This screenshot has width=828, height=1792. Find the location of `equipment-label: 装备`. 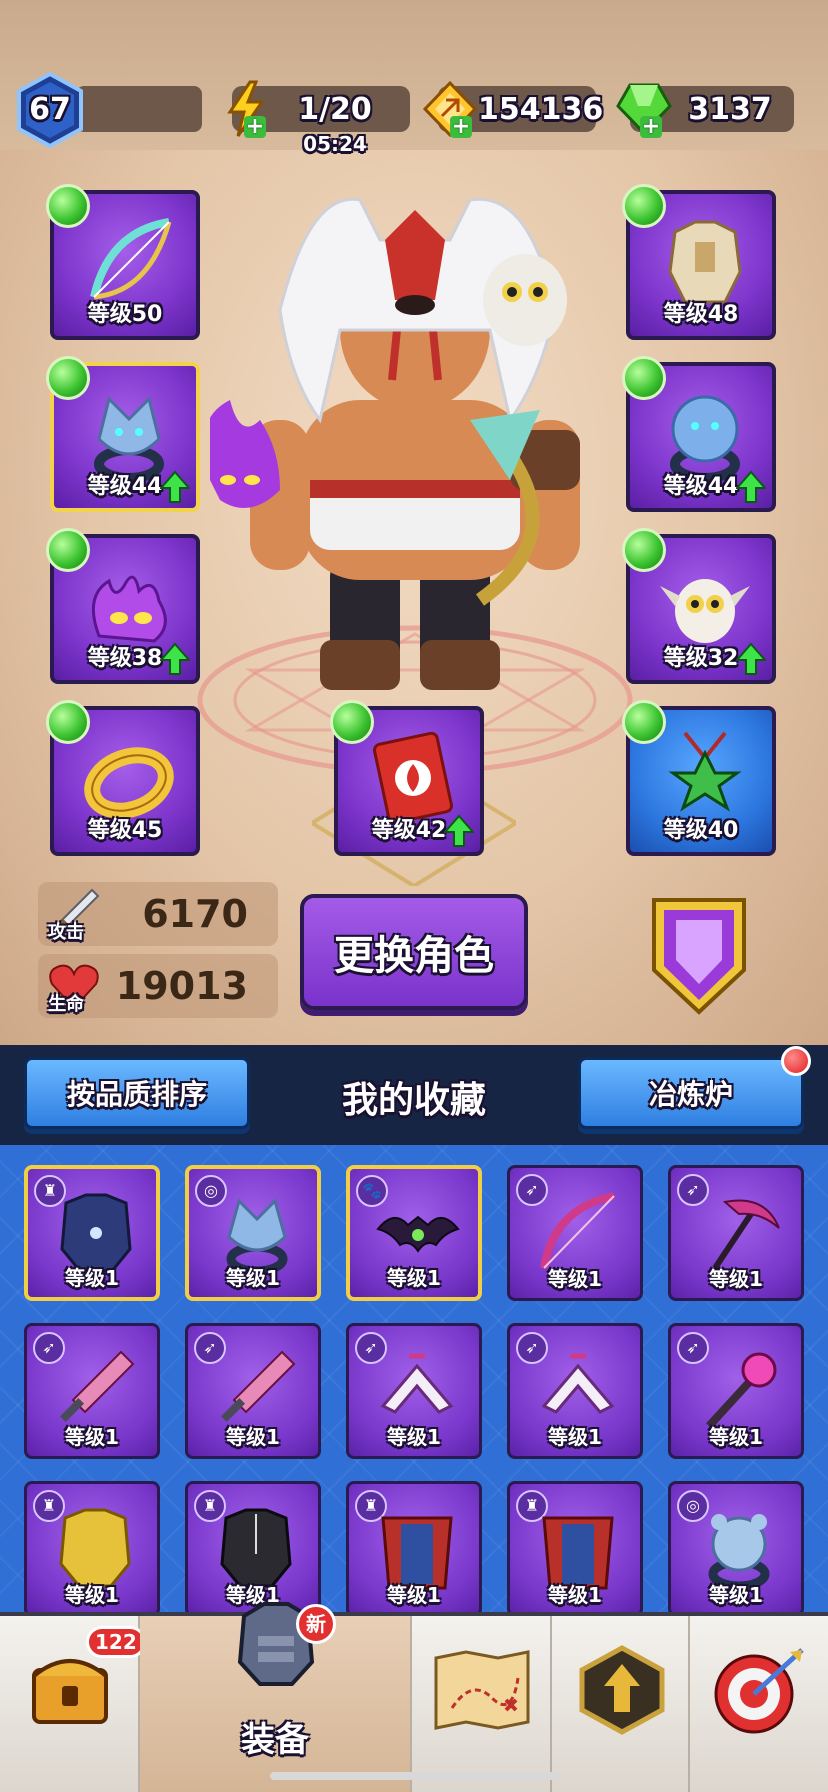

equipment-label: 装备 is located at coordinates (275, 1740).